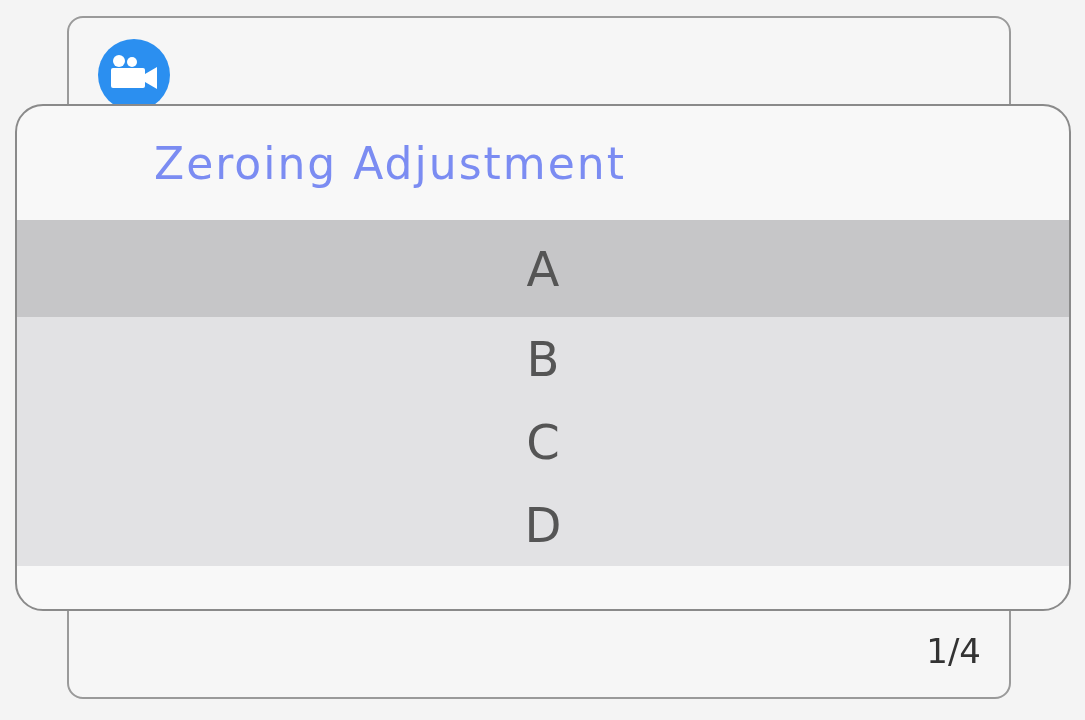 Image resolution: width=1085 pixels, height=720 pixels. What do you see at coordinates (543, 441) in the screenshot?
I see `option-item: C` at bounding box center [543, 441].